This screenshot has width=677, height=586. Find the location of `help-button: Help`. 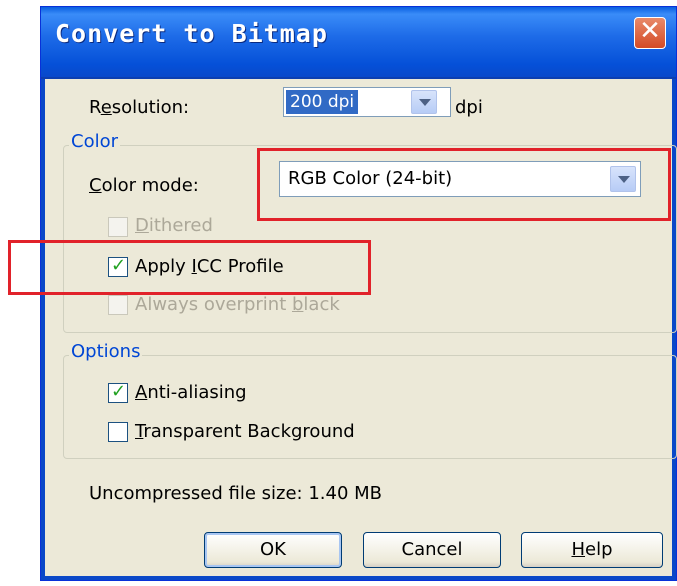

help-button: Help is located at coordinates (592, 550).